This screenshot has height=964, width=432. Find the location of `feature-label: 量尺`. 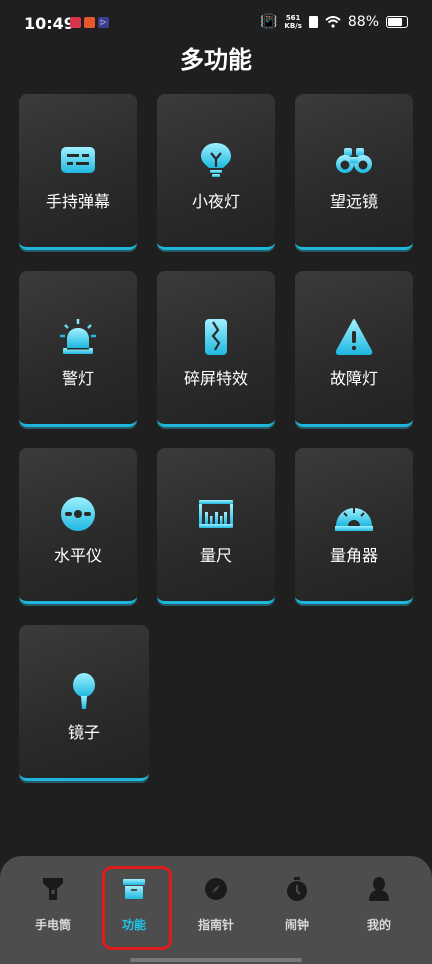

feature-label: 量尺 is located at coordinates (215, 555).